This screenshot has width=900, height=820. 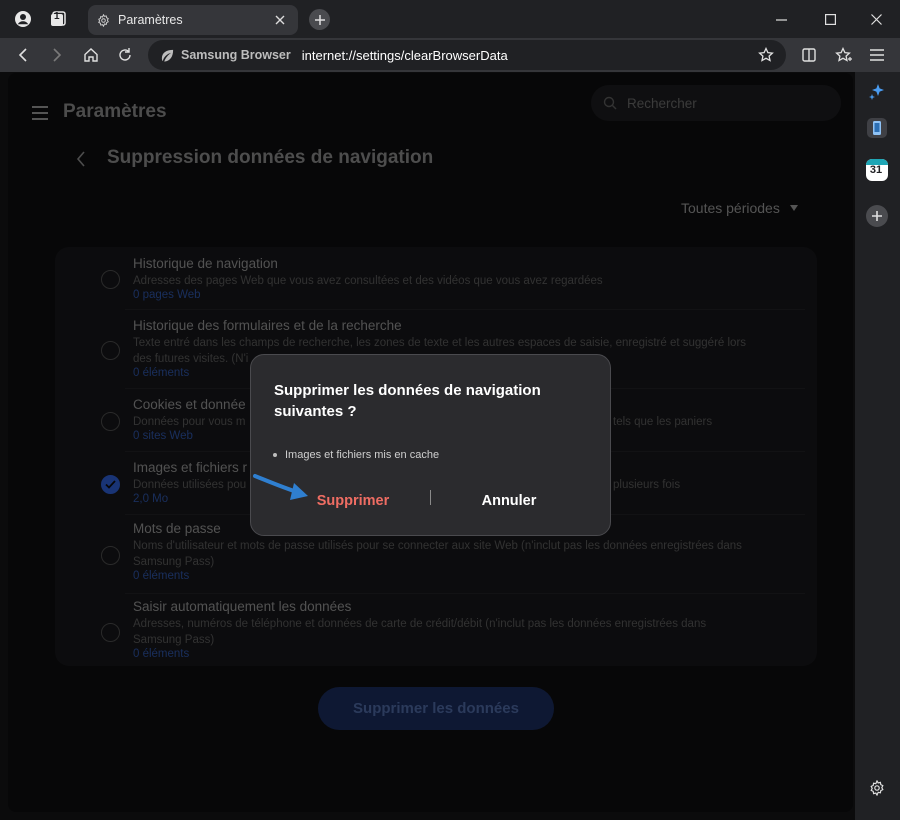 I want to click on right-sidebar: 31, so click(x=877, y=446).